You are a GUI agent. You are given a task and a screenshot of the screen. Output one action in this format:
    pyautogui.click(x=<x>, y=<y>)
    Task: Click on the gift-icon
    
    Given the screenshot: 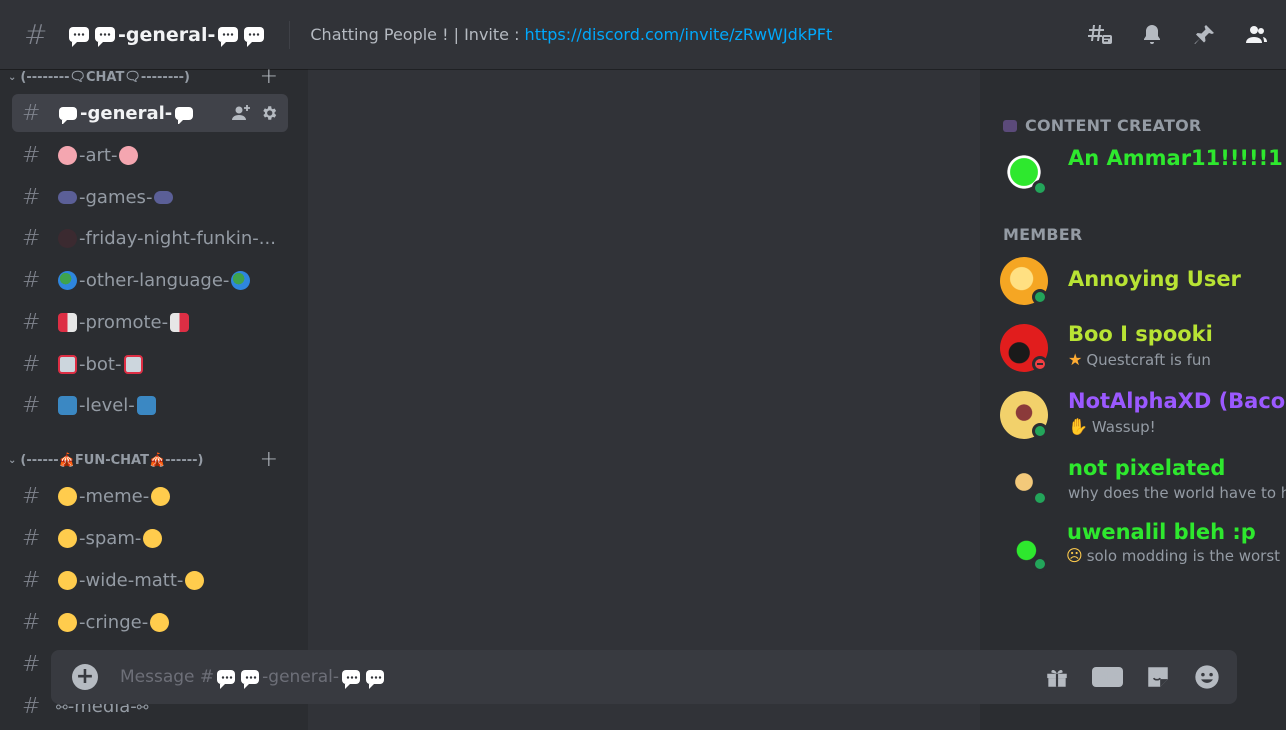 What is the action you would take?
    pyautogui.click(x=1057, y=677)
    